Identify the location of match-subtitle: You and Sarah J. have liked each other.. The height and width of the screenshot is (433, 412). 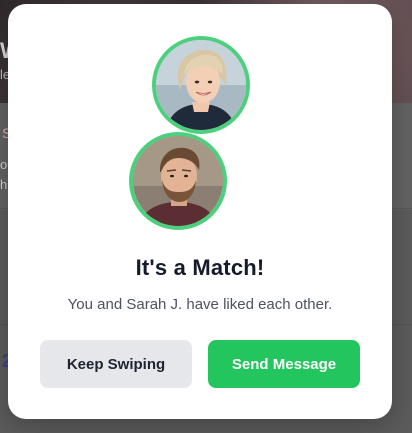
(200, 304).